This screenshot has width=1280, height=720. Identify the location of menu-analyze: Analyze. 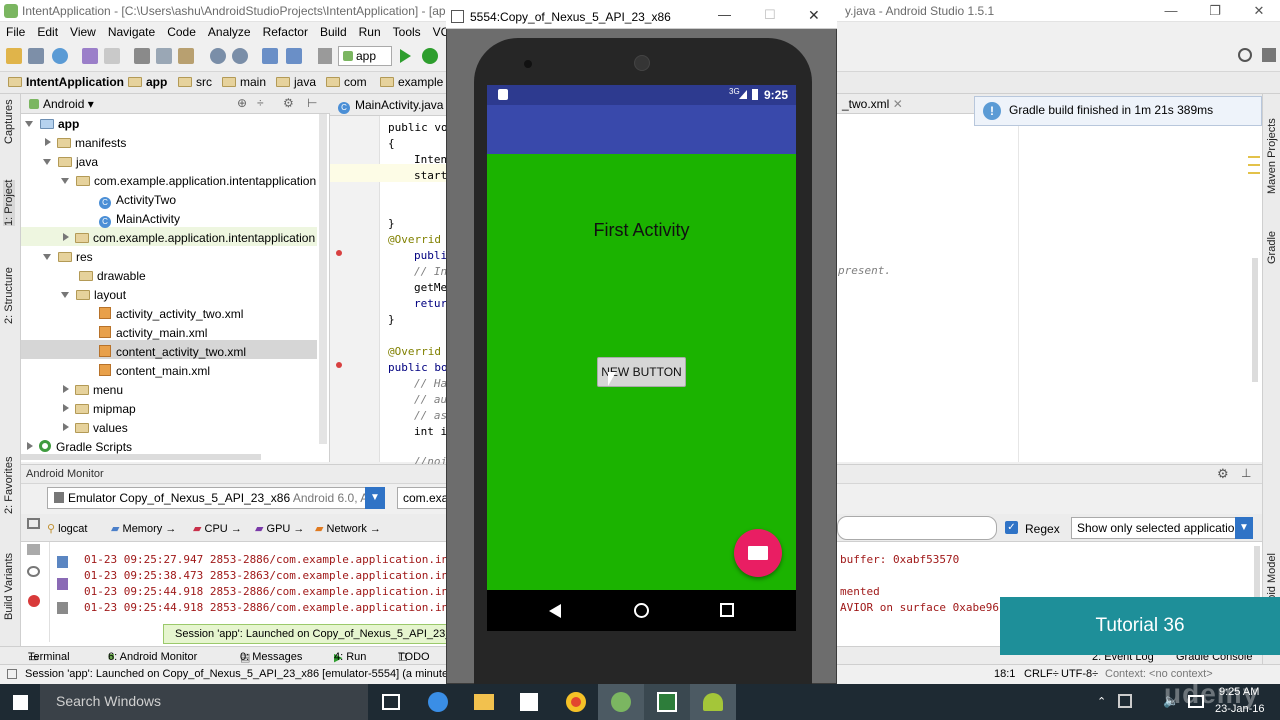
(229, 30).